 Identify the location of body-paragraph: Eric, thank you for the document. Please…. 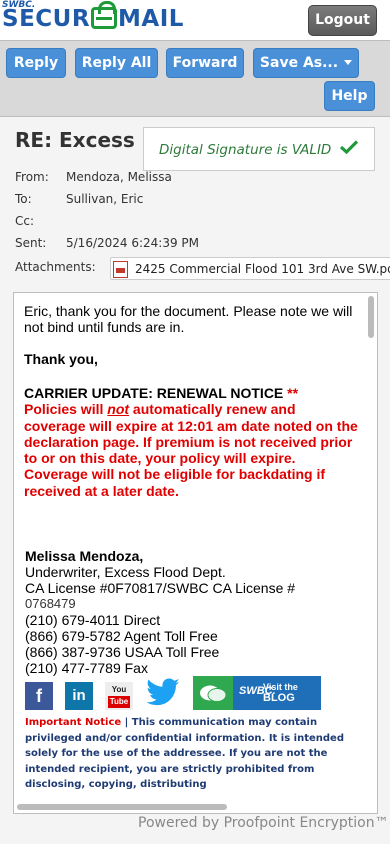
(188, 319).